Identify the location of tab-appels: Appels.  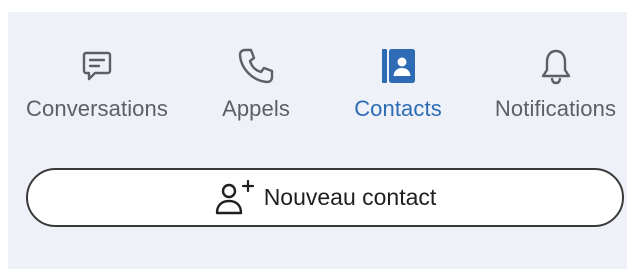
(256, 91).